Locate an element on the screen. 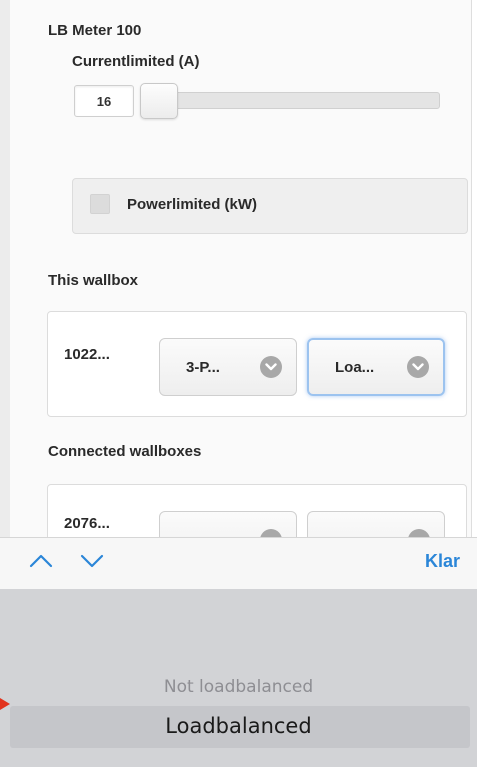 This screenshot has width=477, height=767. current-limited-label: Currentlimited (A) is located at coordinates (136, 61).